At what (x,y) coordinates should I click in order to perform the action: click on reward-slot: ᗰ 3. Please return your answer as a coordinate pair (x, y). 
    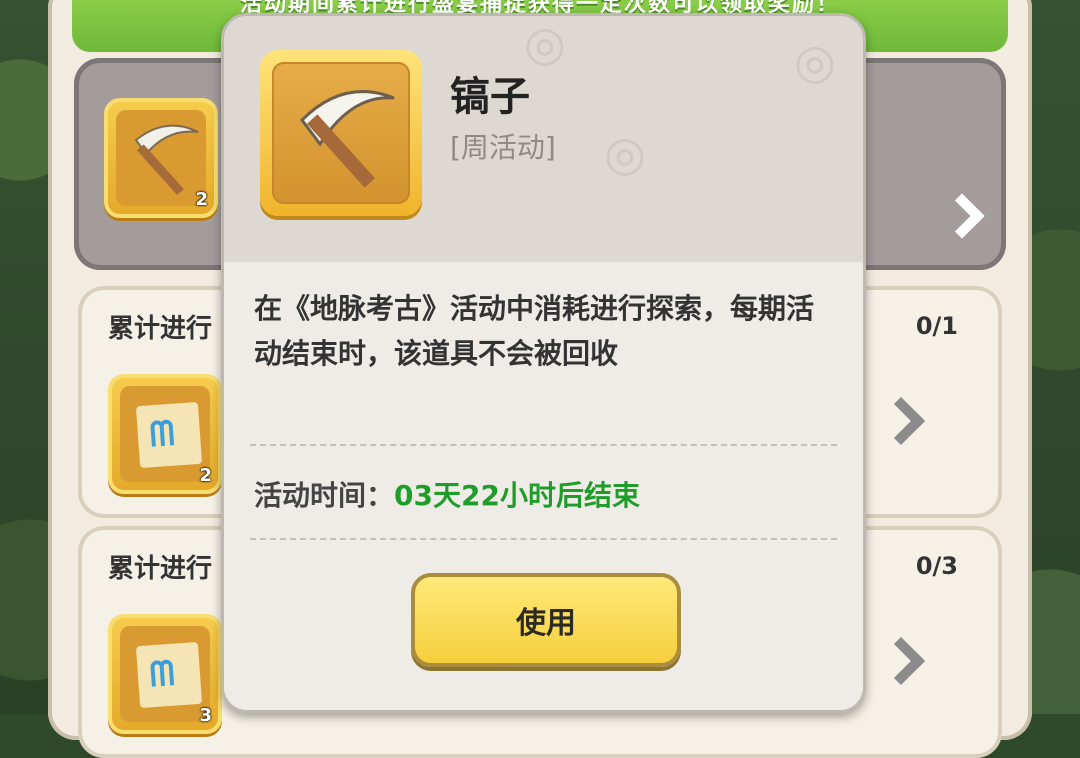
    Looking at the image, I should click on (165, 674).